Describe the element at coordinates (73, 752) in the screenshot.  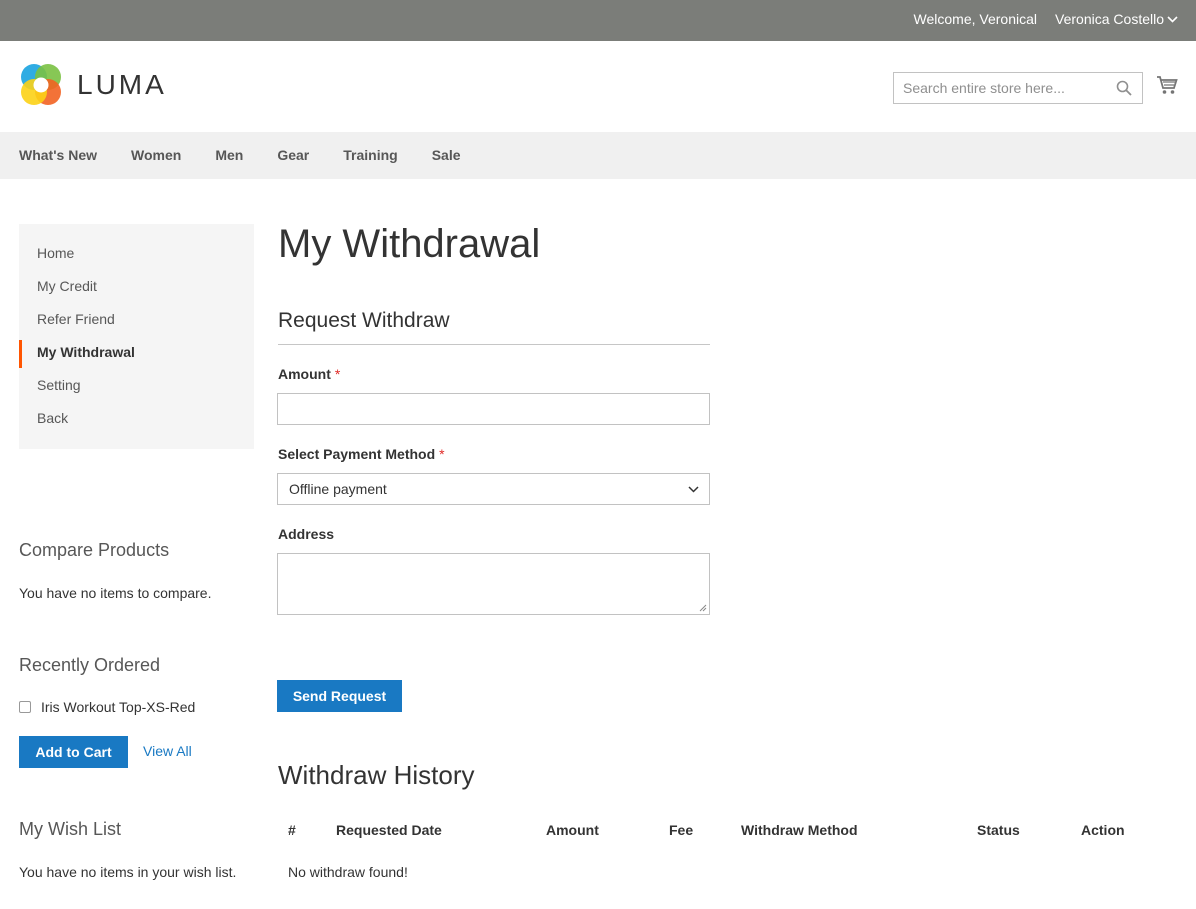
I see `add-to-cart-button: Add to Cart` at that location.